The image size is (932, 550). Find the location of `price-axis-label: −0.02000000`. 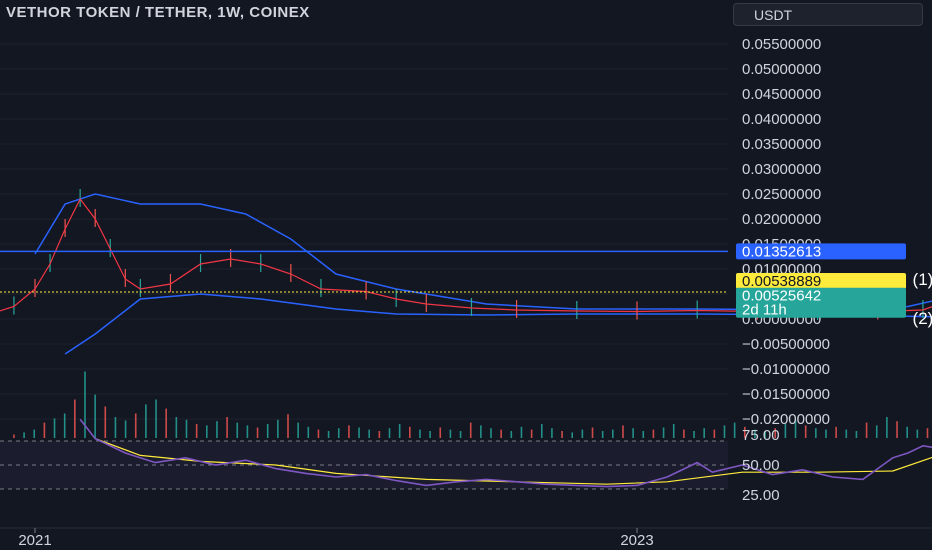

price-axis-label: −0.02000000 is located at coordinates (786, 419).